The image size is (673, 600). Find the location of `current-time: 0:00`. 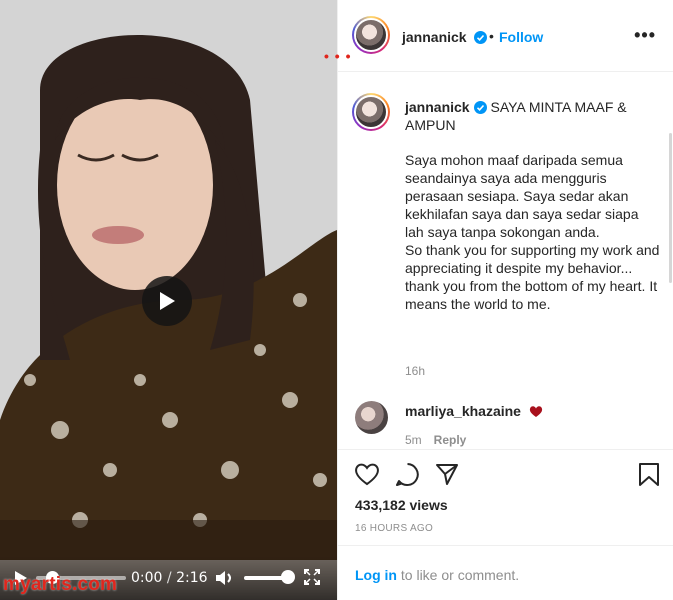

current-time: 0:00 is located at coordinates (147, 578).